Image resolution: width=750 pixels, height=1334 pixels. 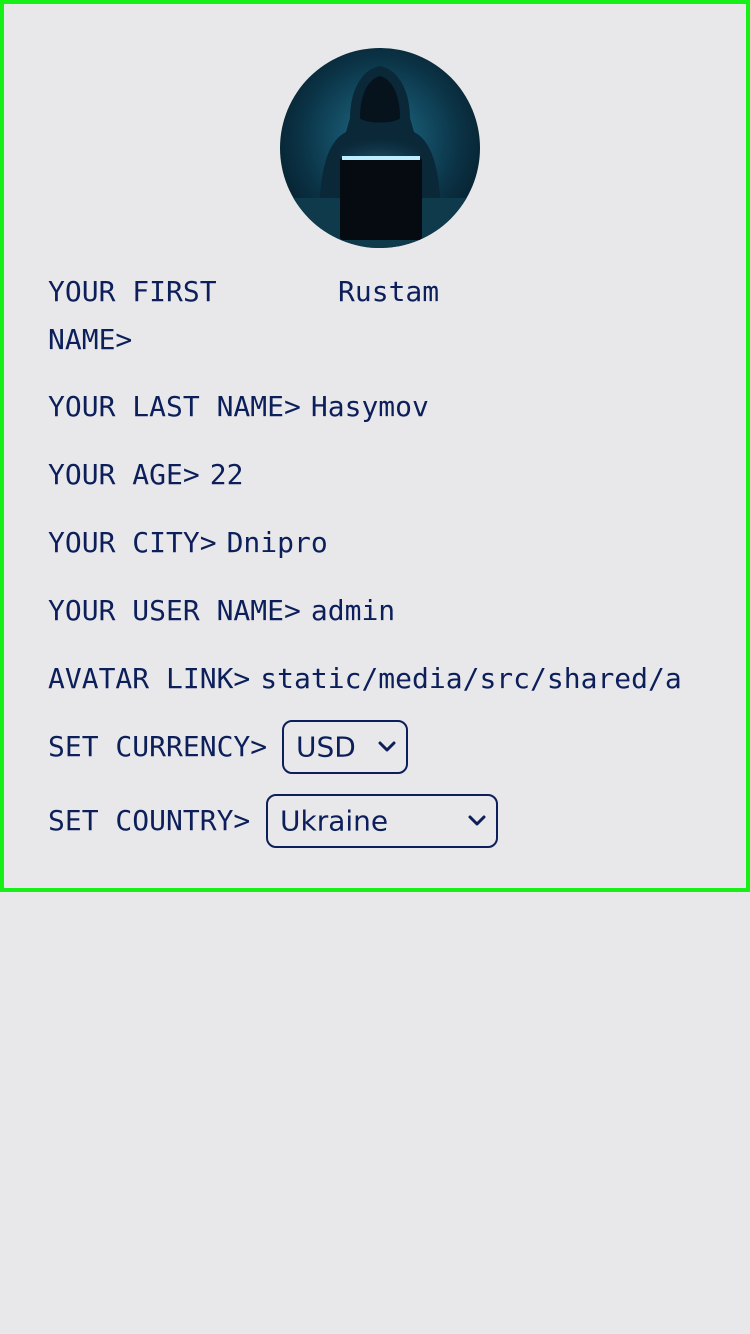 I want to click on age-value: 22, so click(x=226, y=474).